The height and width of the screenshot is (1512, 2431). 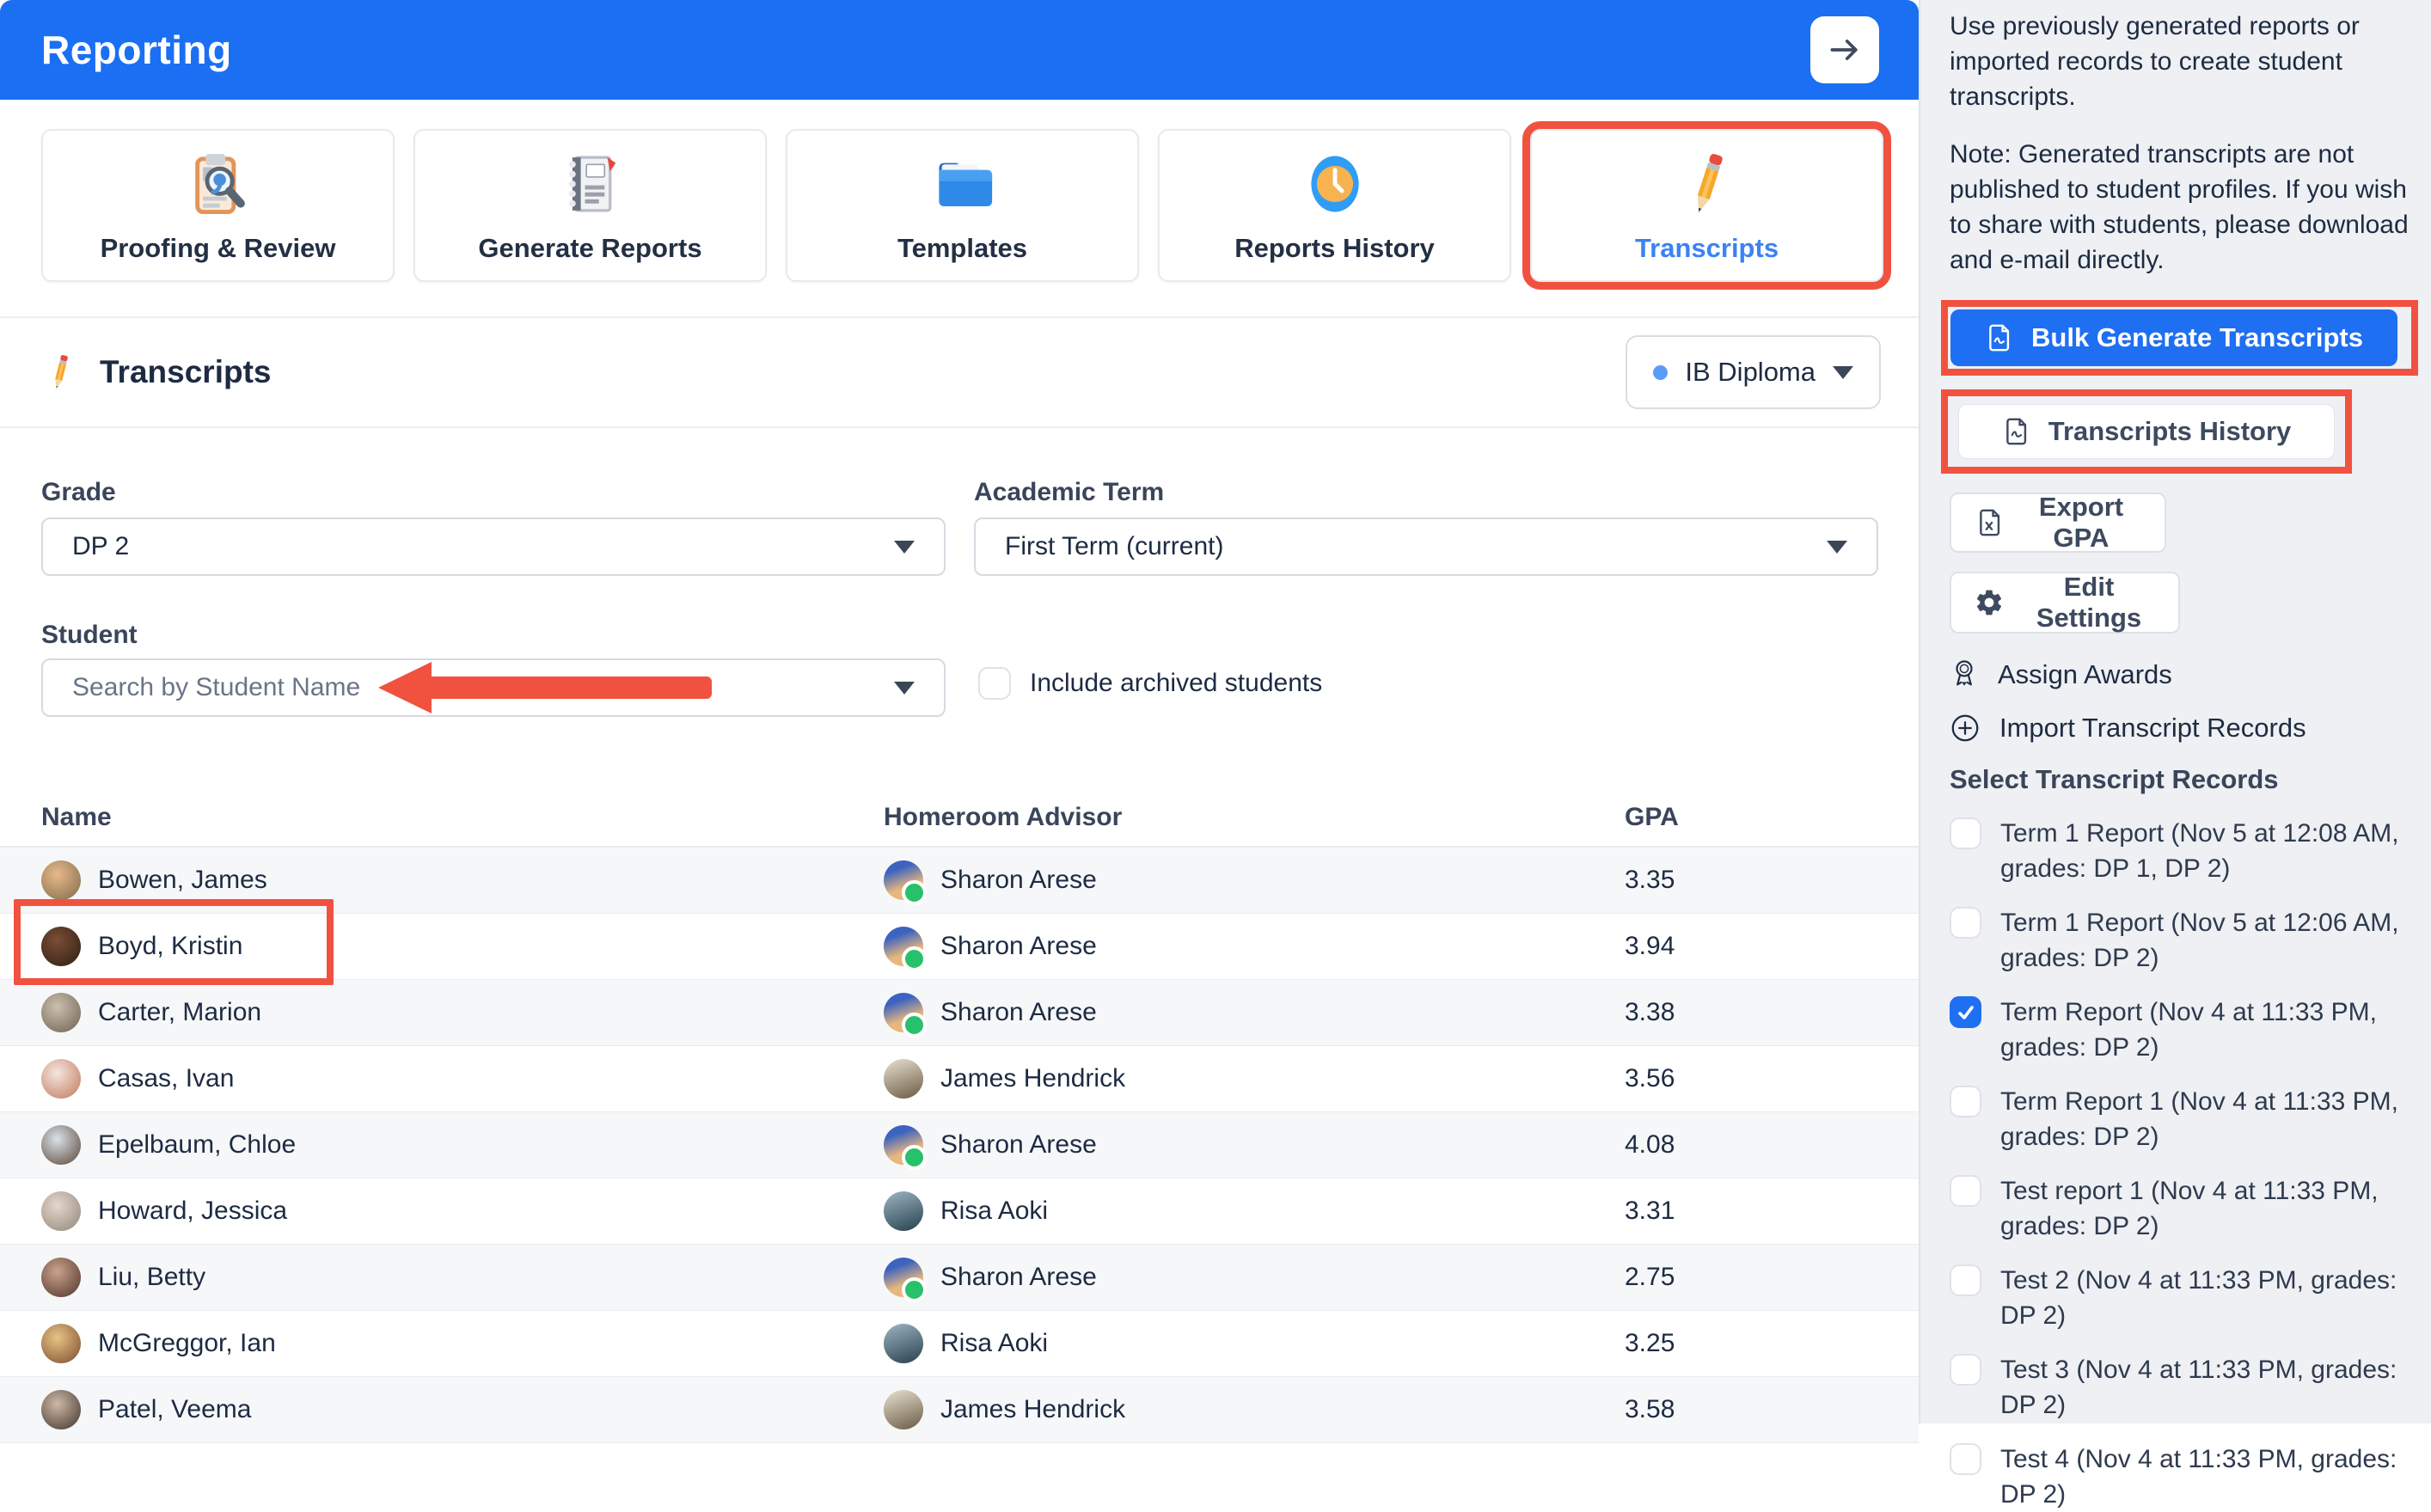 What do you see at coordinates (1650, 1211) in the screenshot?
I see `gpa-value: 3.31` at bounding box center [1650, 1211].